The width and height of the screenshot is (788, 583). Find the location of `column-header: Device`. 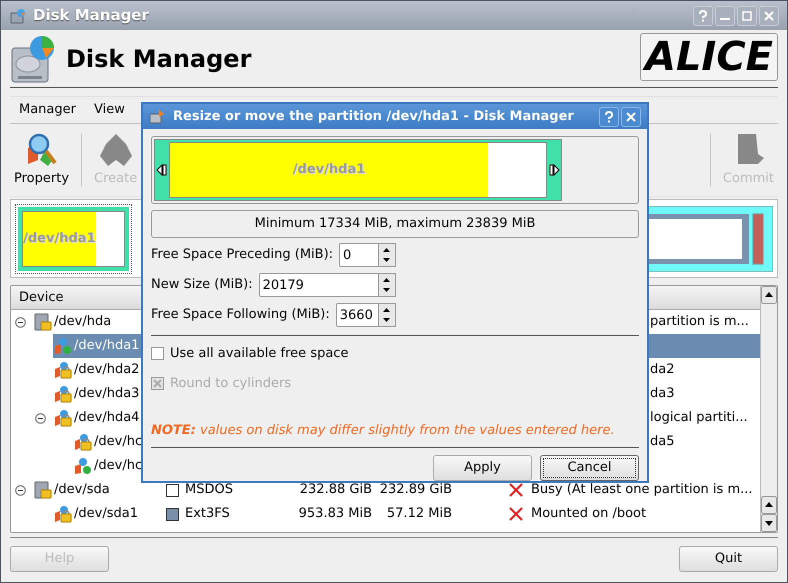

column-header: Device is located at coordinates (41, 298).